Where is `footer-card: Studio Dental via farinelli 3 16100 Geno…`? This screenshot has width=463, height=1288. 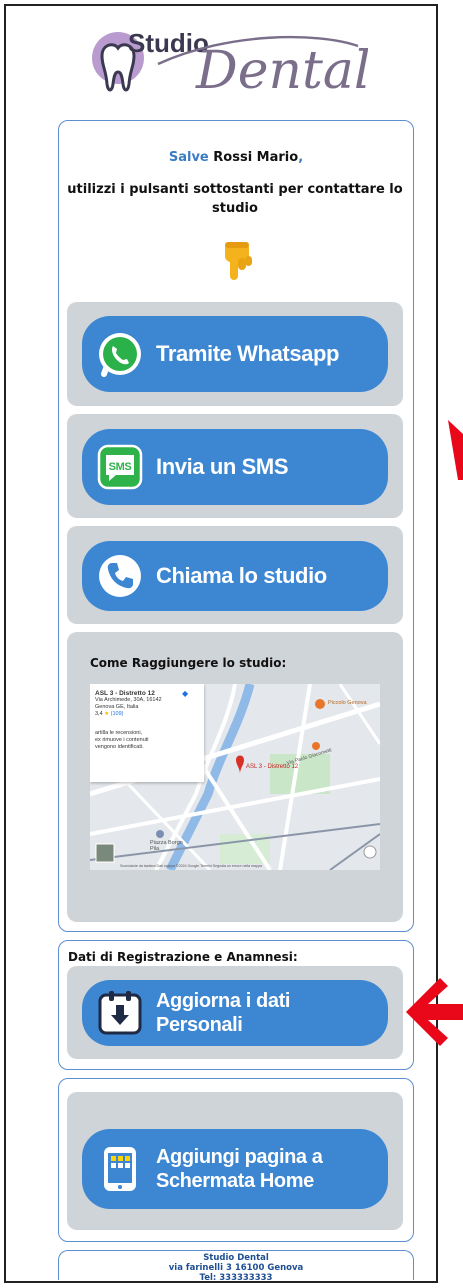 footer-card: Studio Dental via farinelli 3 16100 Geno… is located at coordinates (236, 1266).